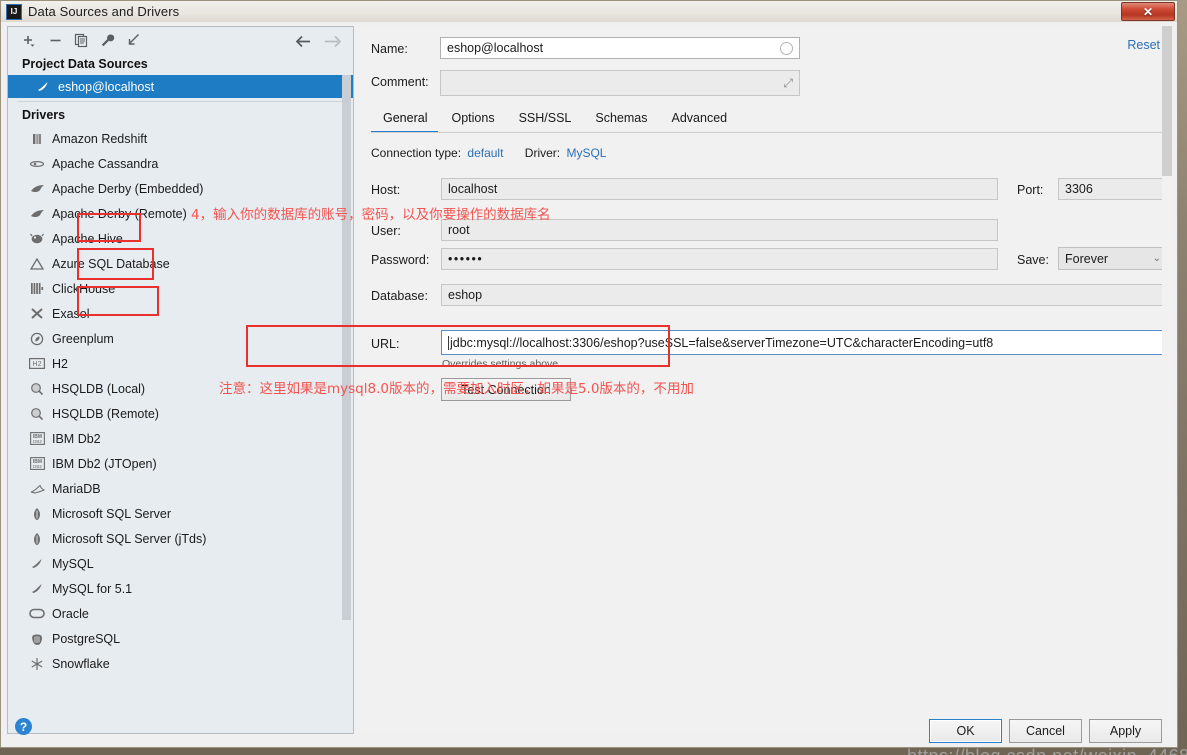 Image resolution: width=1187 pixels, height=755 pixels. I want to click on password-input: ••••••, so click(719, 259).